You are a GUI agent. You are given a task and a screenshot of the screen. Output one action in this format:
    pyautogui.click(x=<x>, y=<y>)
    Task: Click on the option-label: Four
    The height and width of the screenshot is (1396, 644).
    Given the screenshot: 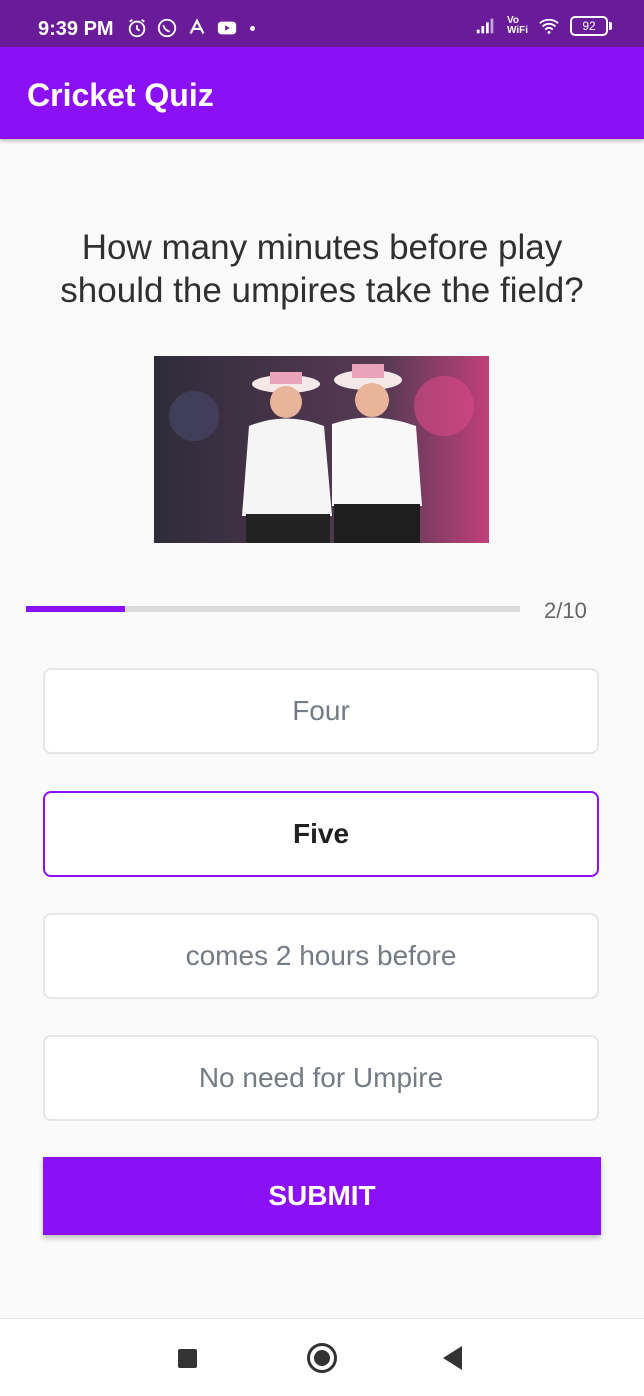 What is the action you would take?
    pyautogui.click(x=321, y=710)
    